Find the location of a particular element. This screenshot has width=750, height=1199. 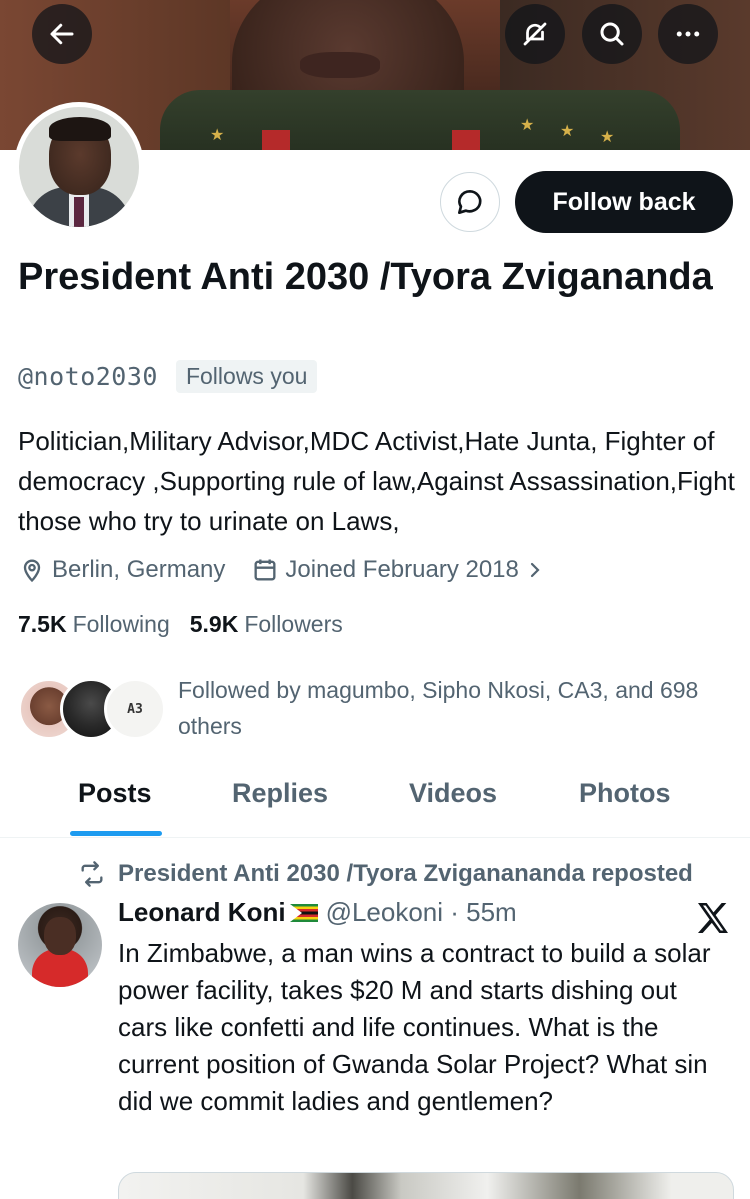

joined-text: Joined February 2018 is located at coordinates (402, 569).